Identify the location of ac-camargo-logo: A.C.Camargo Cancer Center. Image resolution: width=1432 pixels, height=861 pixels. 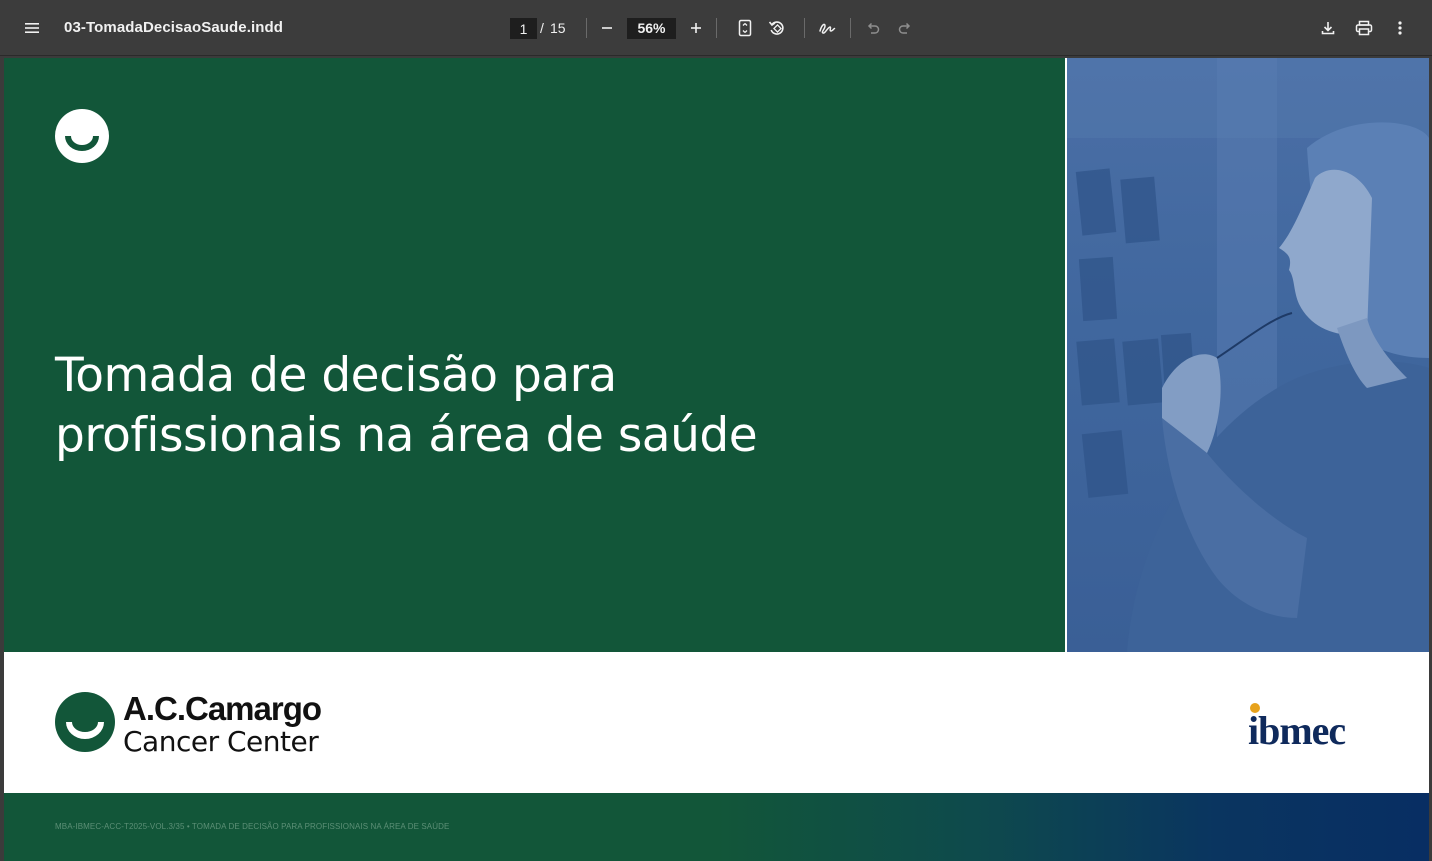
(205, 727).